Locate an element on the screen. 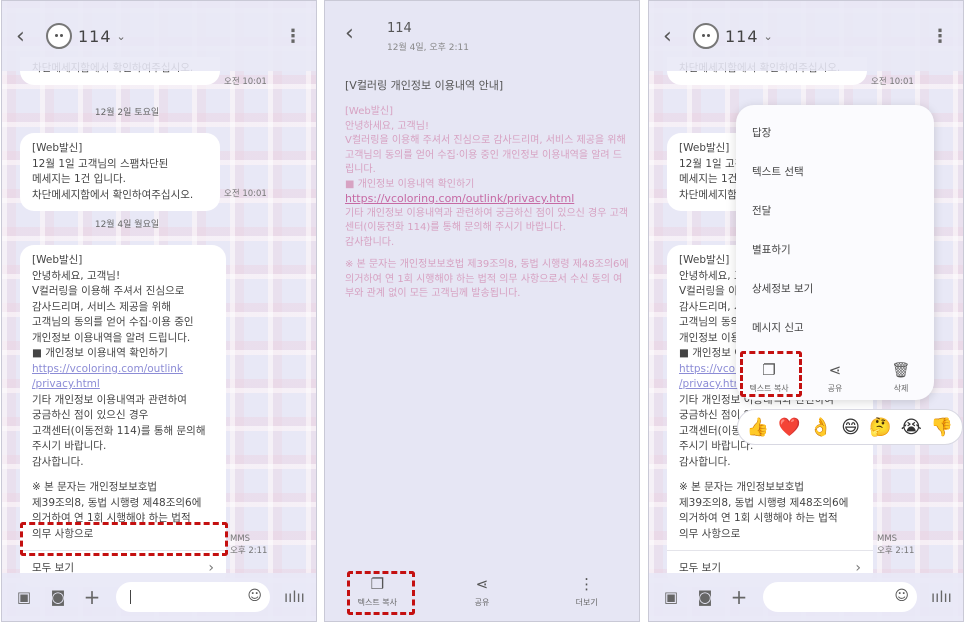 The height and width of the screenshot is (622, 966). chat-header: ‹ 114 ⌄ ⋮ is located at coordinates (159, 36).